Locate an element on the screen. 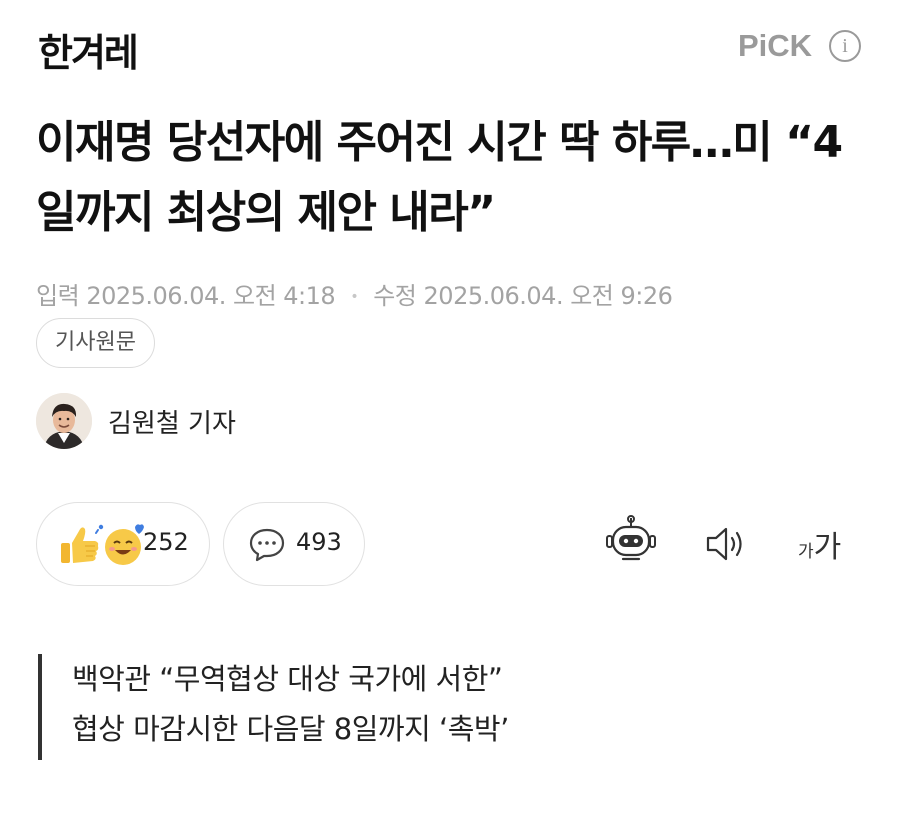 This screenshot has width=900, height=819. pick-label: PiCK is located at coordinates (775, 45).